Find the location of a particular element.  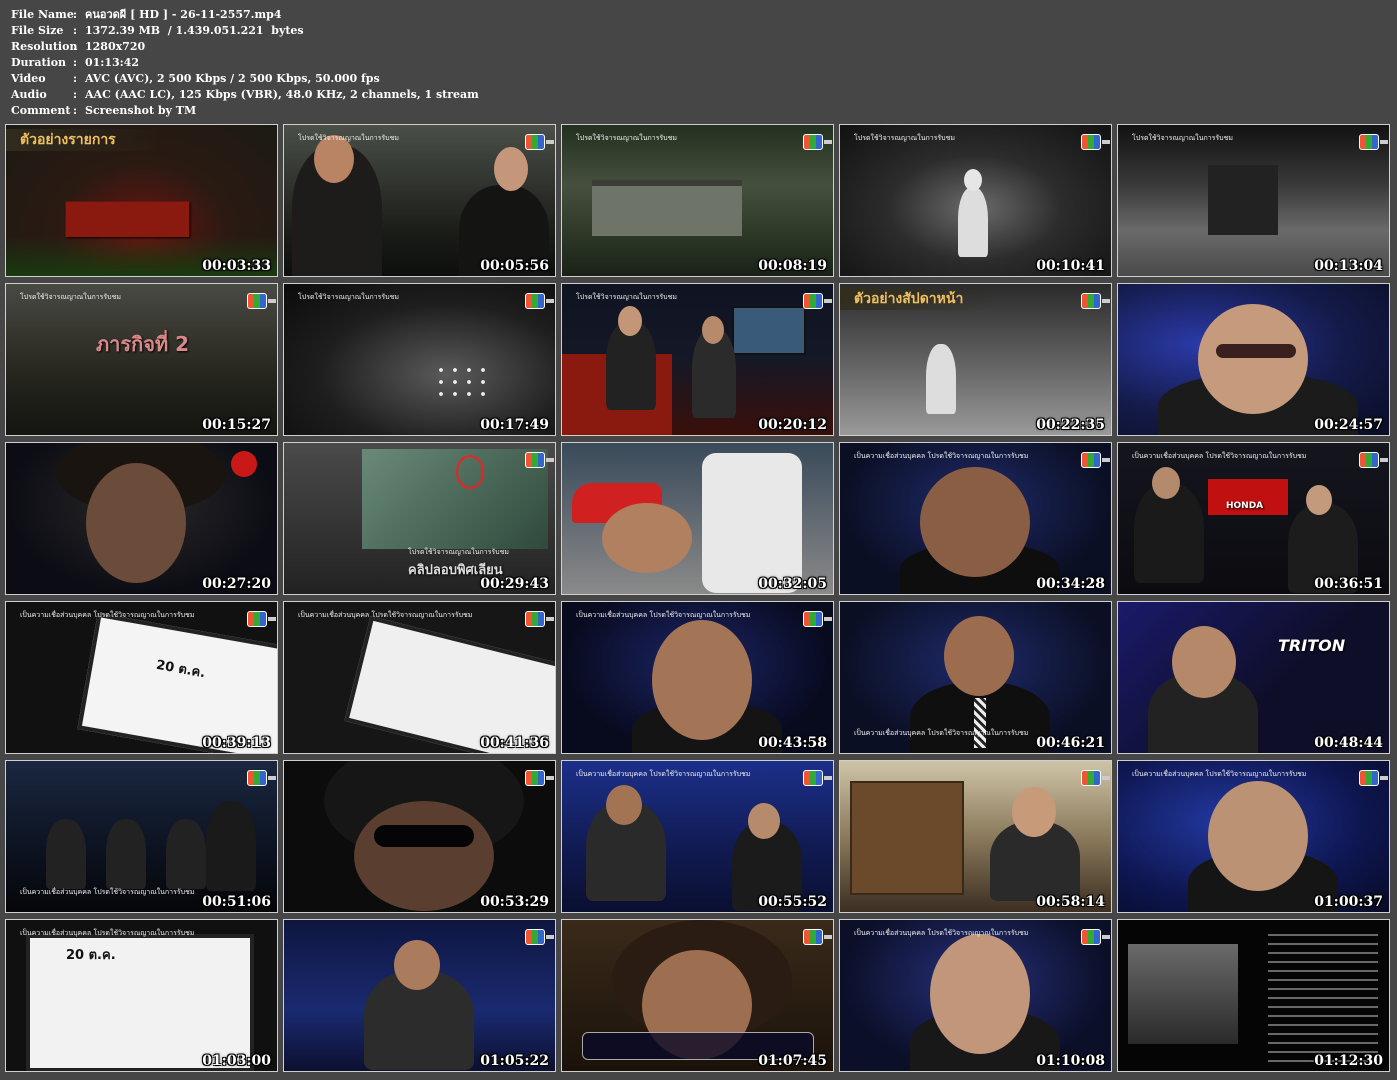

thumbnail: 01:07:45 is located at coordinates (697, 995).